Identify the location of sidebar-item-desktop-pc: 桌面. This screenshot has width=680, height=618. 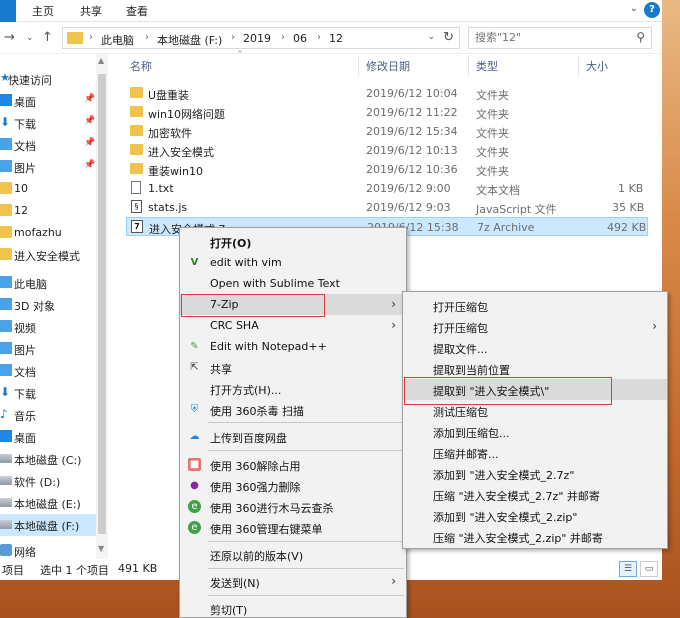
(48, 437).